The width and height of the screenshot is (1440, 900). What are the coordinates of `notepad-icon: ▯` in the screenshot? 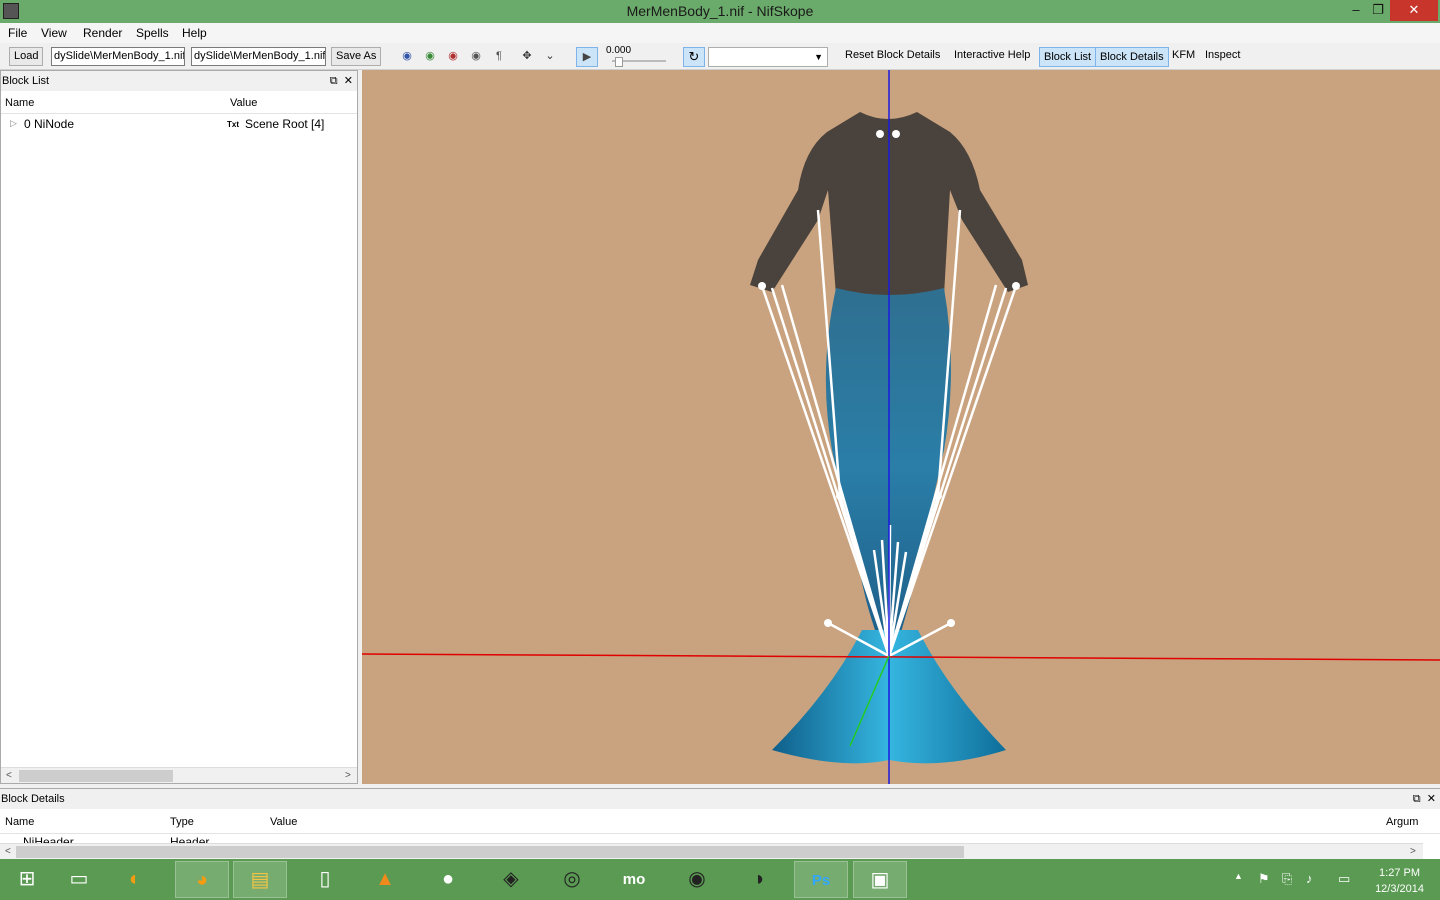 It's located at (325, 879).